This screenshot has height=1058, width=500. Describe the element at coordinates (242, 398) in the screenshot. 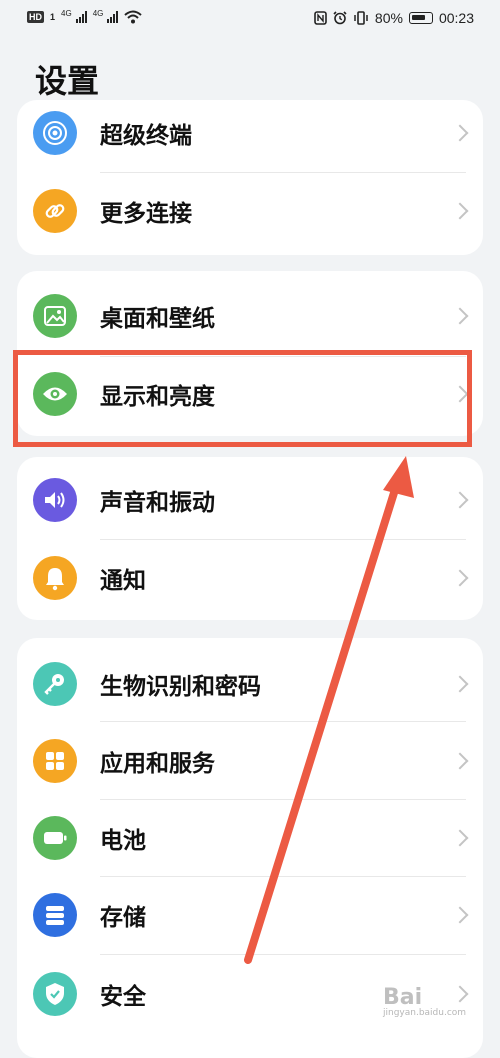

I see `annotation-highlight-box` at that location.